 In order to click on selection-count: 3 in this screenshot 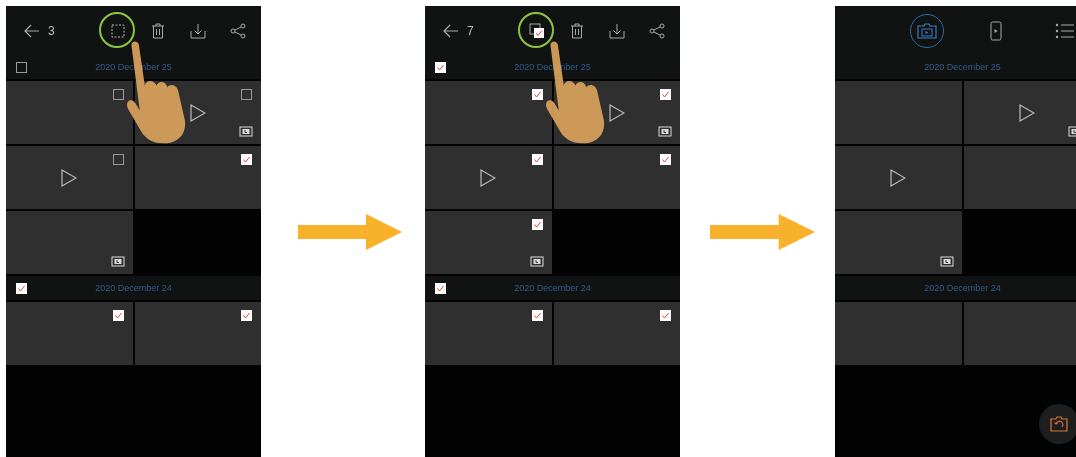, I will do `click(51, 30)`.